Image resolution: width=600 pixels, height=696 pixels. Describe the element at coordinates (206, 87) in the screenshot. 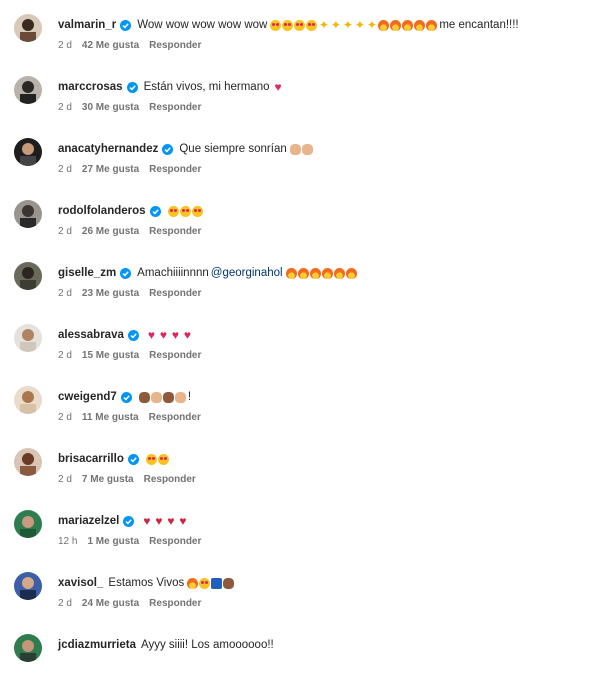

I see `comment-text: Están vivos, mi hermano` at that location.